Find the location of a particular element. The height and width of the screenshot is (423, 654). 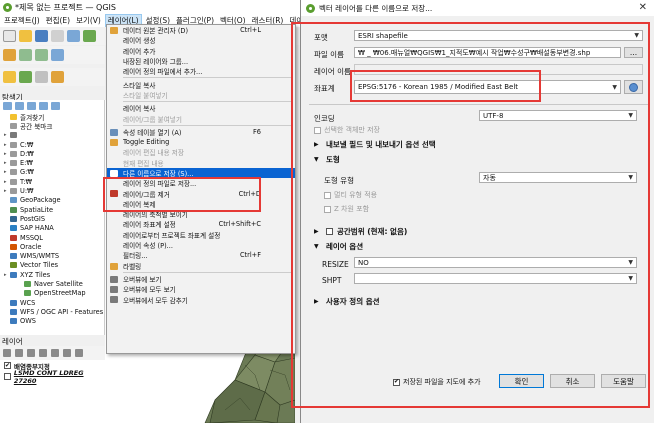

browser-item: ▸ XYZ Tiles is located at coordinates (52, 274).